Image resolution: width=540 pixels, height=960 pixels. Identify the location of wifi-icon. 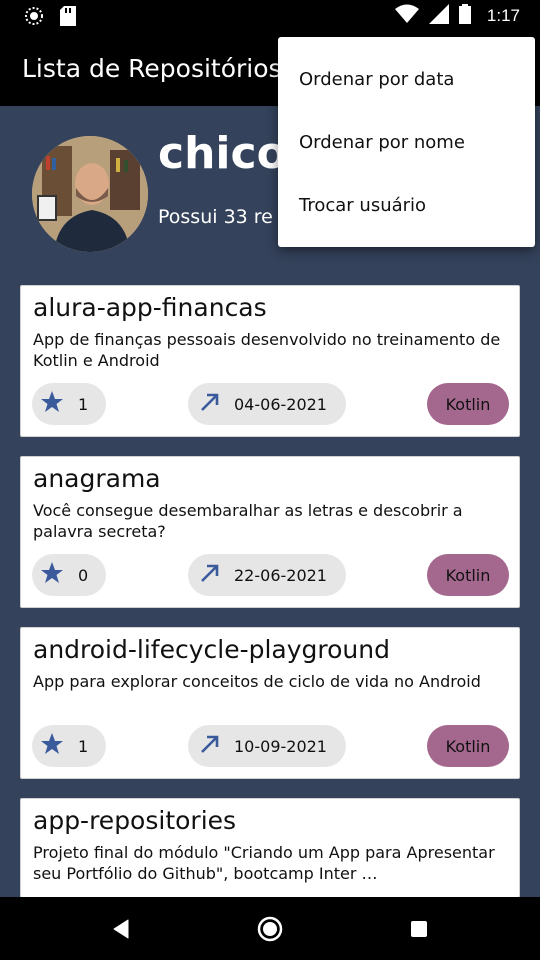
(406, 16).